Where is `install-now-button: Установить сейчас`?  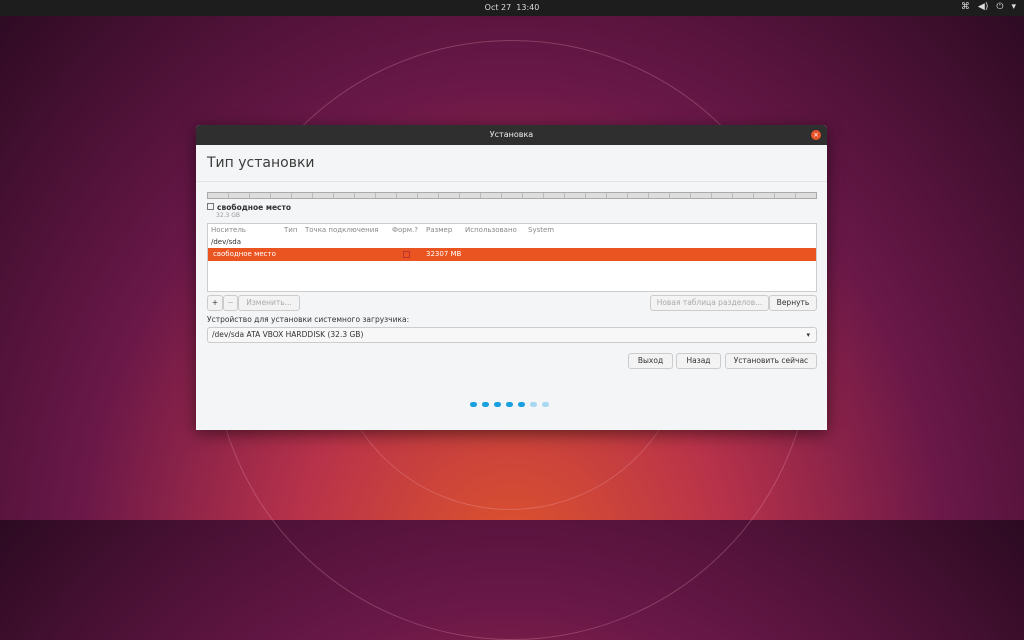
install-now-button: Установить сейчас is located at coordinates (771, 361).